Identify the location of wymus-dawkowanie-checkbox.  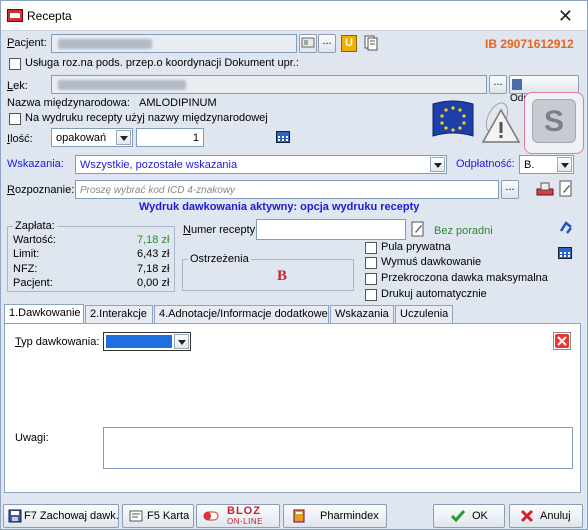
(371, 263).